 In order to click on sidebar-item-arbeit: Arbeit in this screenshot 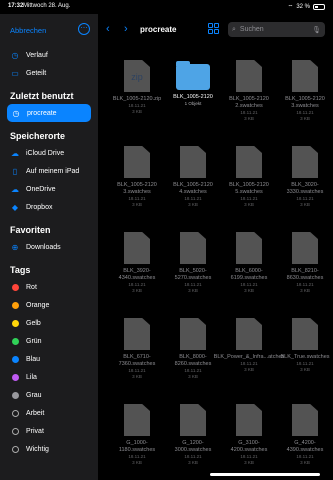, I will do `click(49, 413)`.